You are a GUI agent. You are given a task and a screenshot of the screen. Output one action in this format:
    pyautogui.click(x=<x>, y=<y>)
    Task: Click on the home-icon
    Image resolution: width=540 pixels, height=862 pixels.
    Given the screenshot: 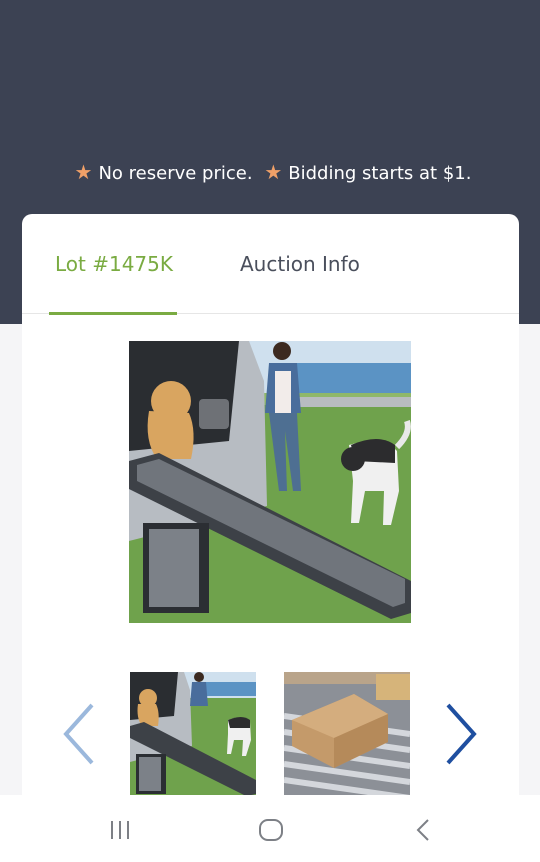 What is the action you would take?
    pyautogui.click(x=271, y=830)
    